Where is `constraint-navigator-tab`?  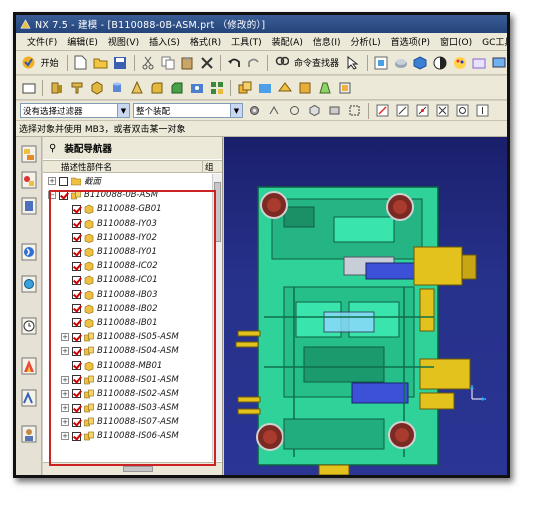 constraint-navigator-tab is located at coordinates (28, 180).